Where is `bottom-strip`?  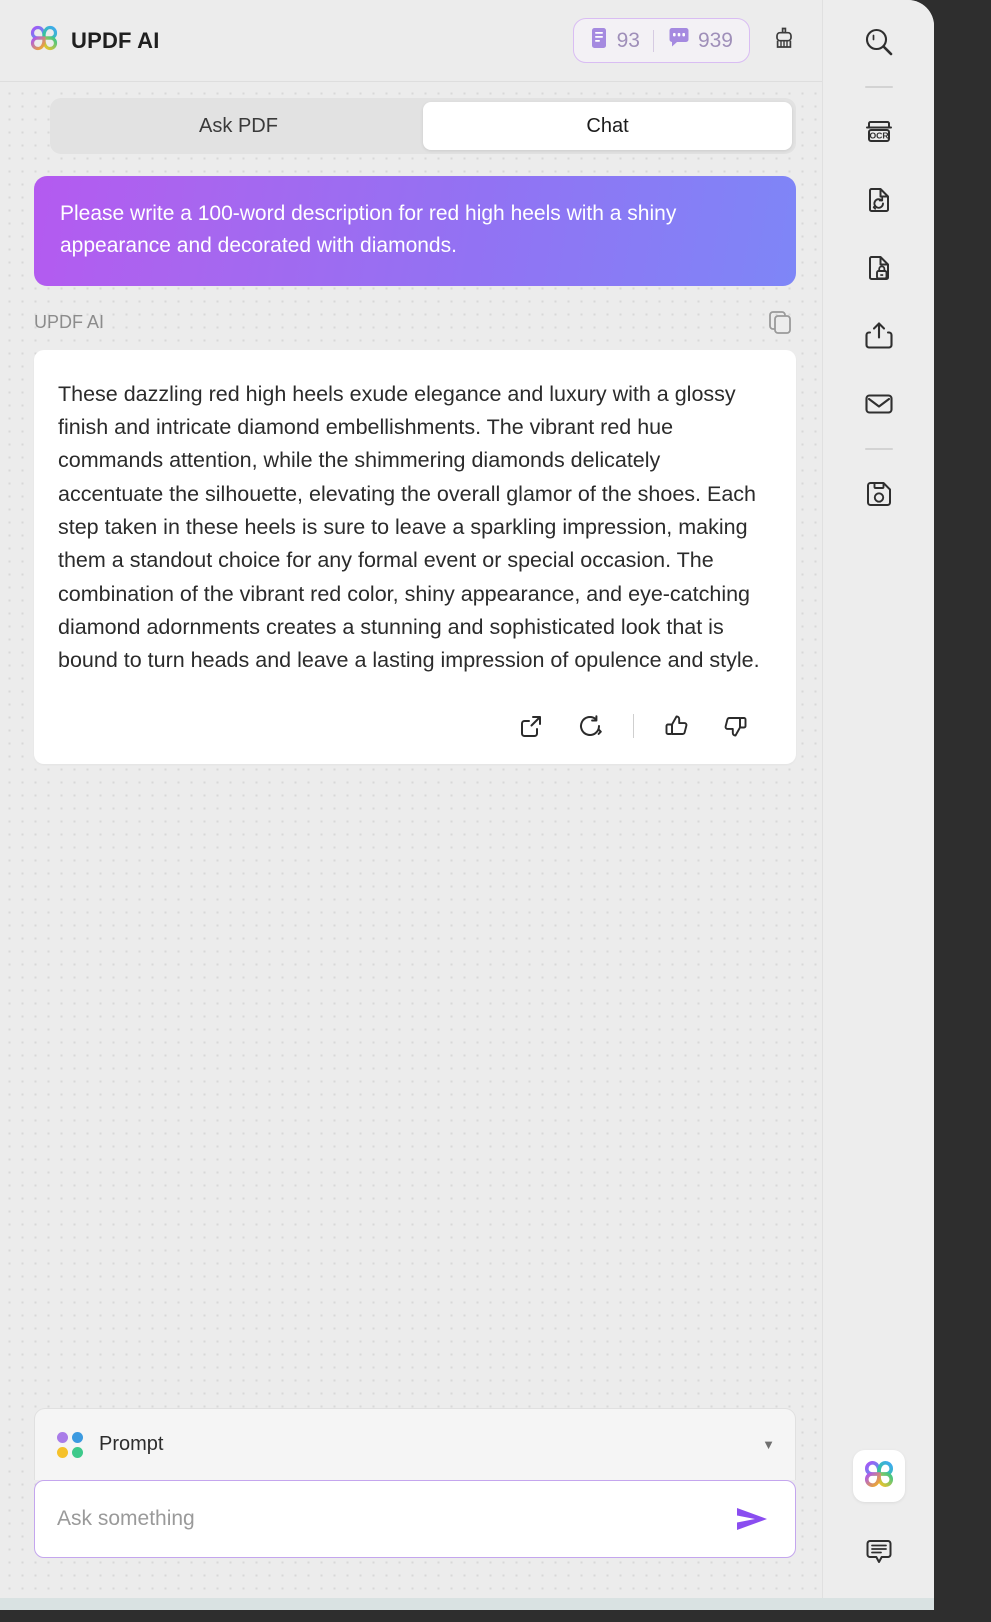
bottom-strip is located at coordinates (467, 1604).